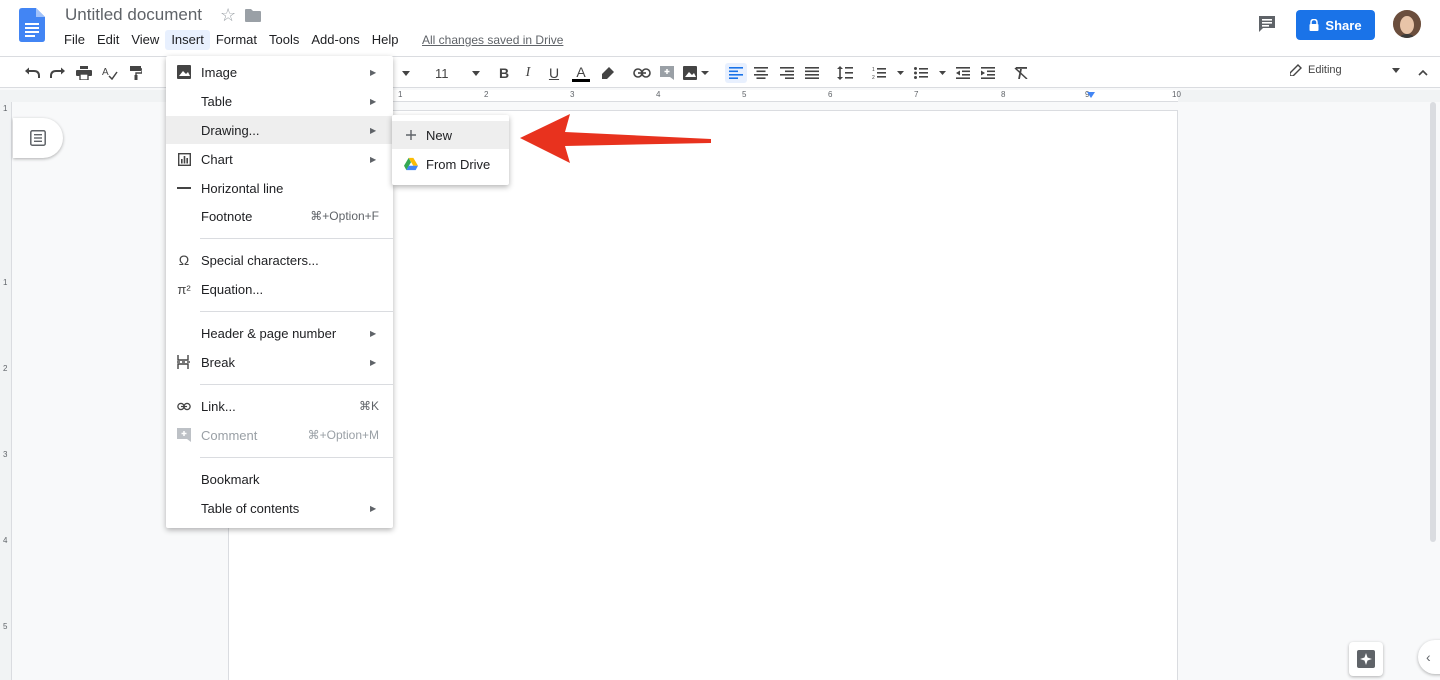  I want to click on menu-item-table: Table ▶, so click(279, 101).